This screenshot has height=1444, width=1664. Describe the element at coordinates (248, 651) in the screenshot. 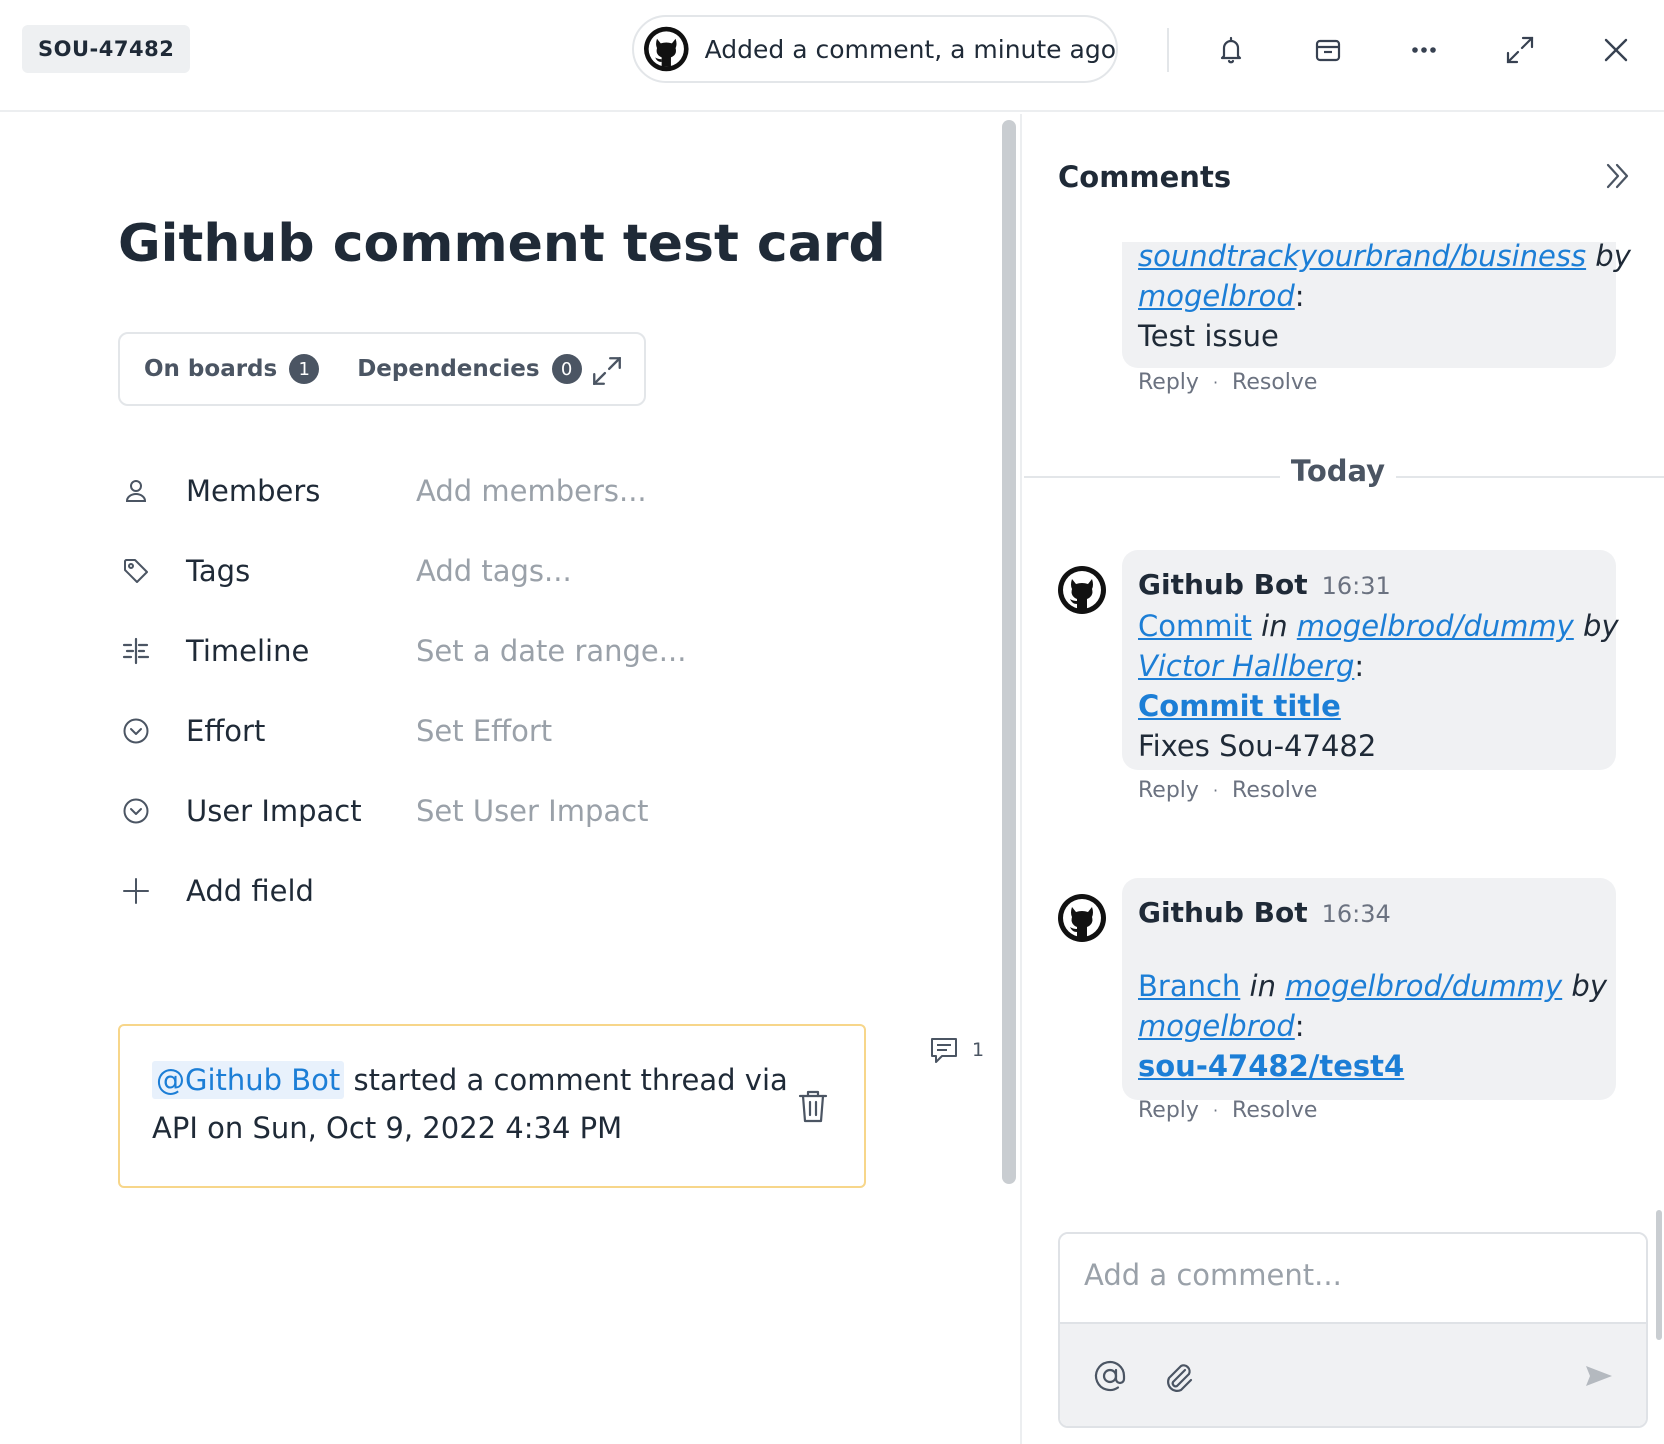

I see `field-label: Timeline` at that location.